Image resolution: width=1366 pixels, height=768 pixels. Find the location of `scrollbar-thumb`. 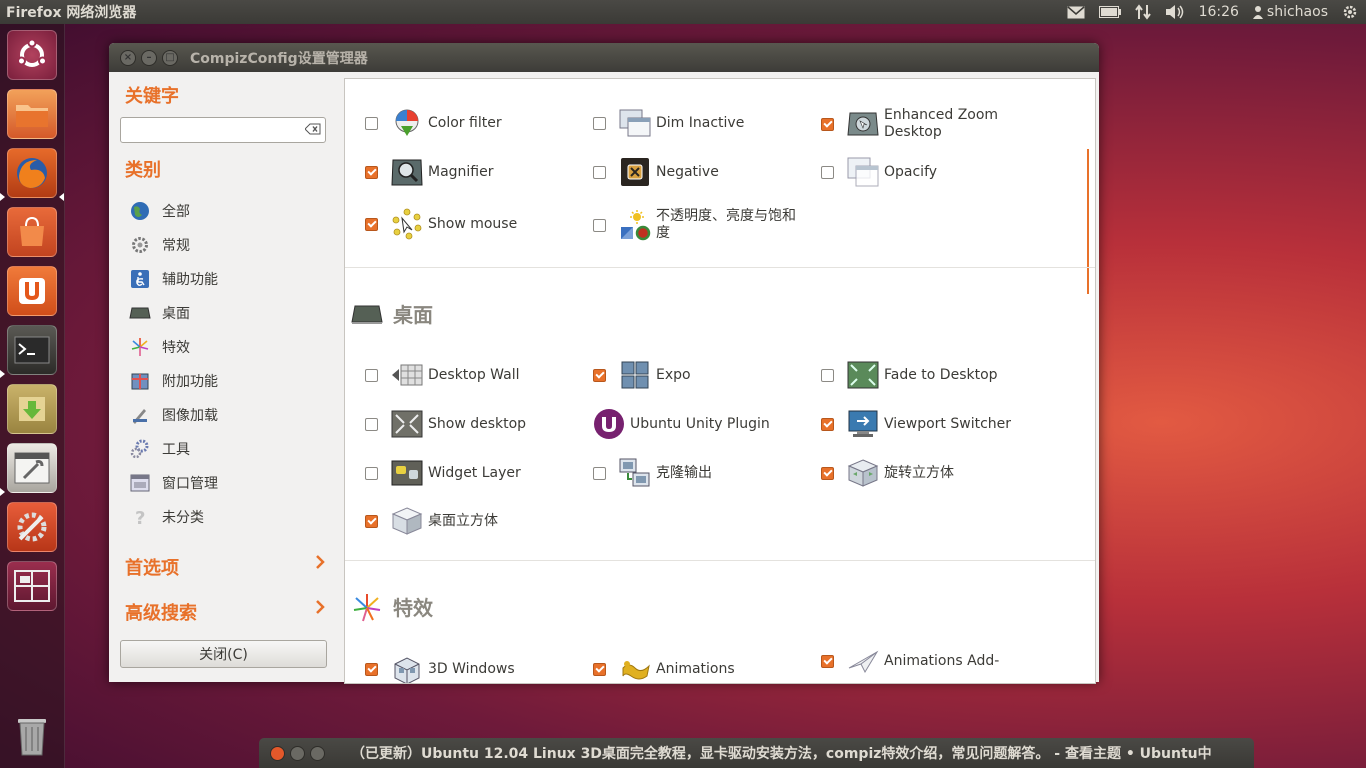

scrollbar-thumb is located at coordinates (1088, 221).